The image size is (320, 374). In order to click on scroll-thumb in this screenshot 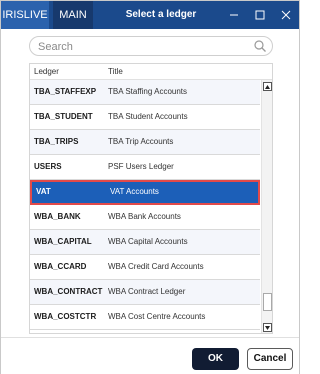, I will do `click(267, 302)`.